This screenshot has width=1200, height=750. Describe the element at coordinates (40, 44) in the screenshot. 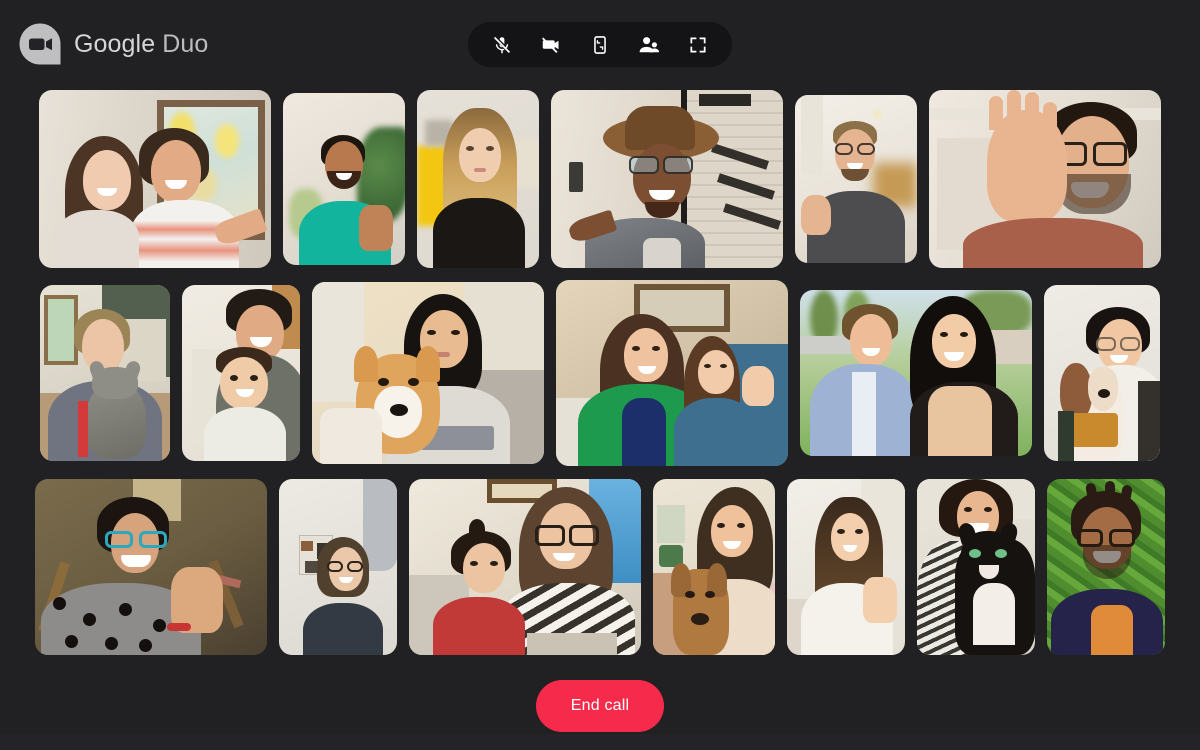

I see `duo-logo-icon` at that location.